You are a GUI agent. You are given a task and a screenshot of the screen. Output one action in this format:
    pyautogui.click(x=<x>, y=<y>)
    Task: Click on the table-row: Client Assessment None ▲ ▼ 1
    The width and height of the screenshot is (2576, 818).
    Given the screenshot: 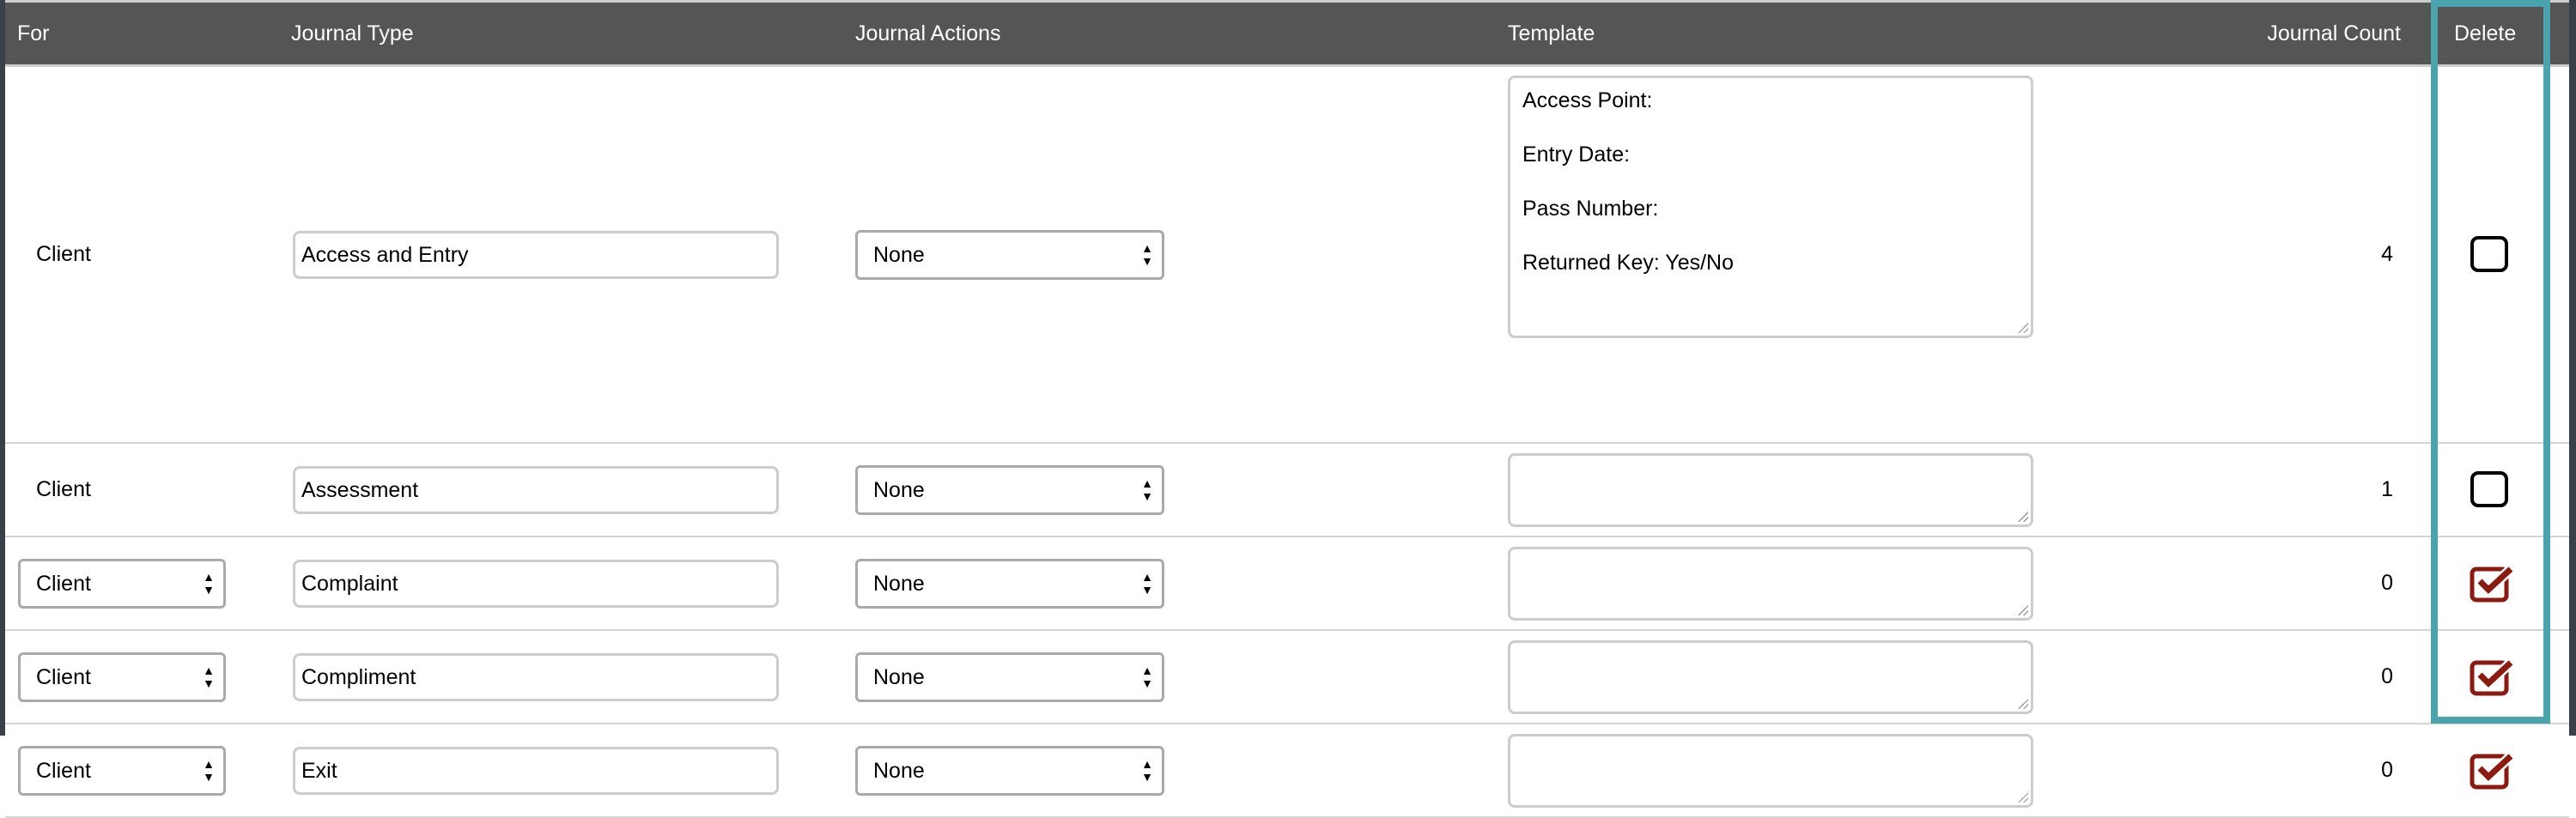 What is the action you would take?
    pyautogui.click(x=1287, y=490)
    